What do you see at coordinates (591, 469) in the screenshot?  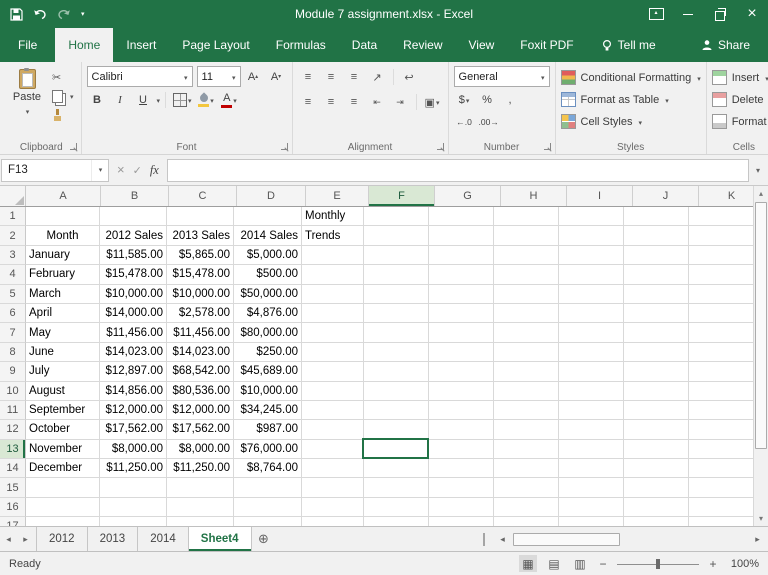 I see `cell-I14` at bounding box center [591, 469].